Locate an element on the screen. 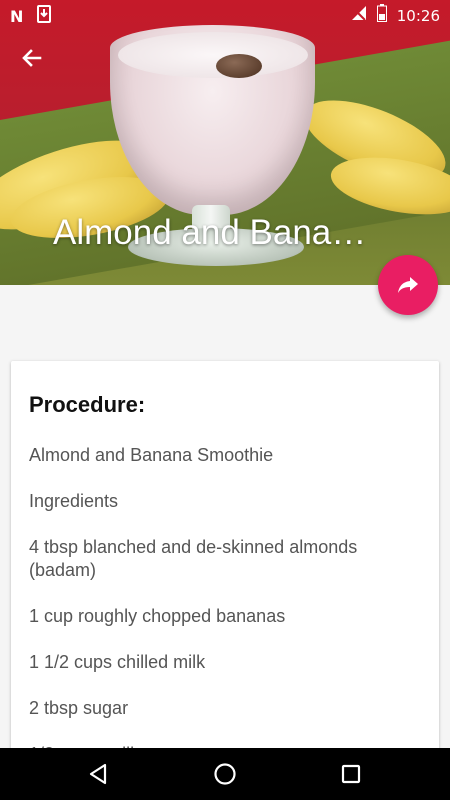  back-button is located at coordinates (32, 58).